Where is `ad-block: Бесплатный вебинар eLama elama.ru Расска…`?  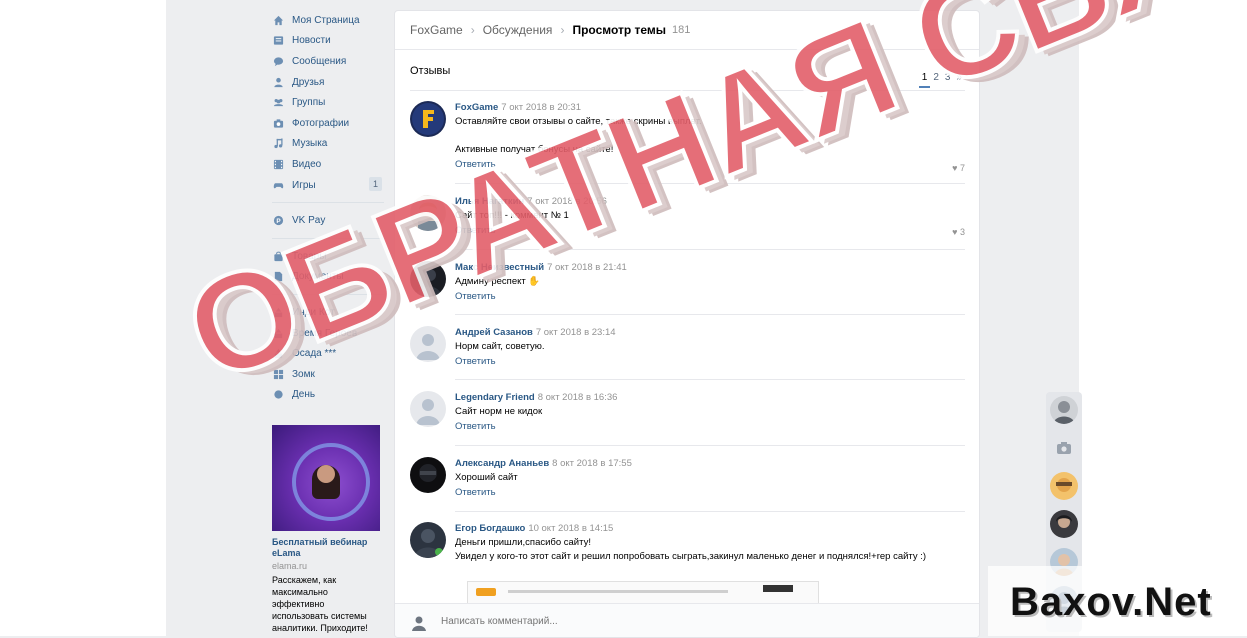 ad-block: Бесплатный вебинар eLama elama.ru Расска… is located at coordinates (326, 529).